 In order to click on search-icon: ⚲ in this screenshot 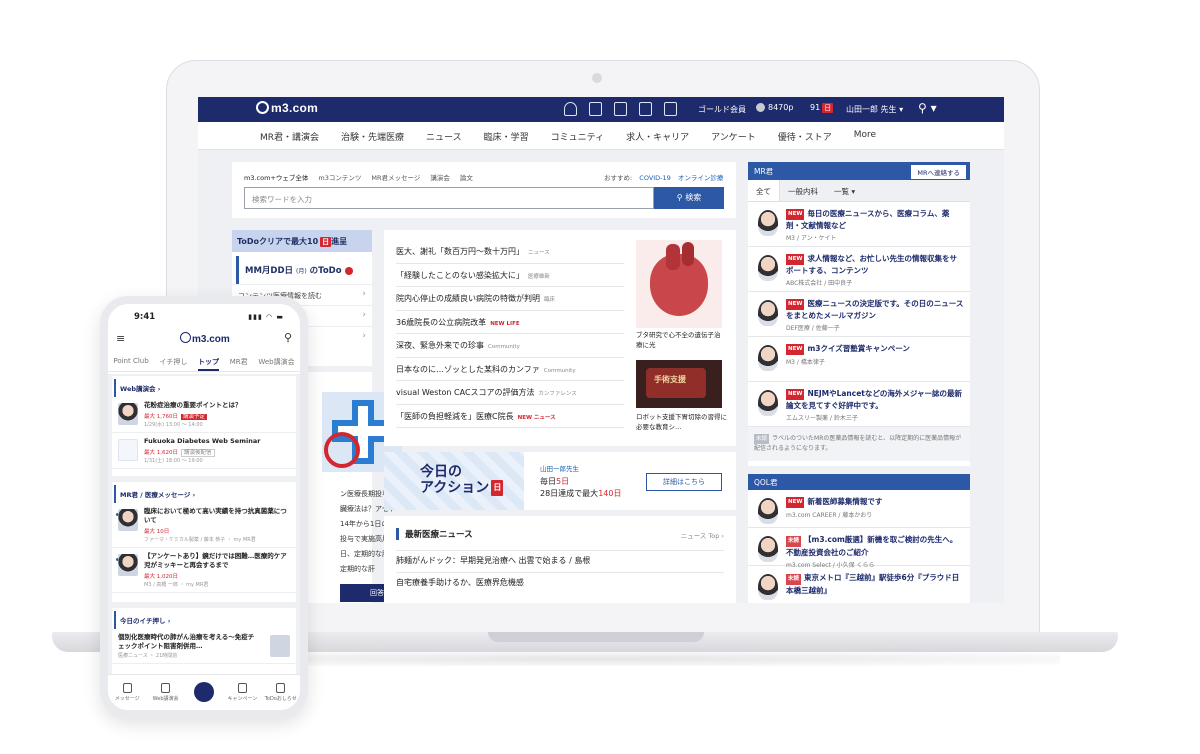, I will do `click(288, 337)`.